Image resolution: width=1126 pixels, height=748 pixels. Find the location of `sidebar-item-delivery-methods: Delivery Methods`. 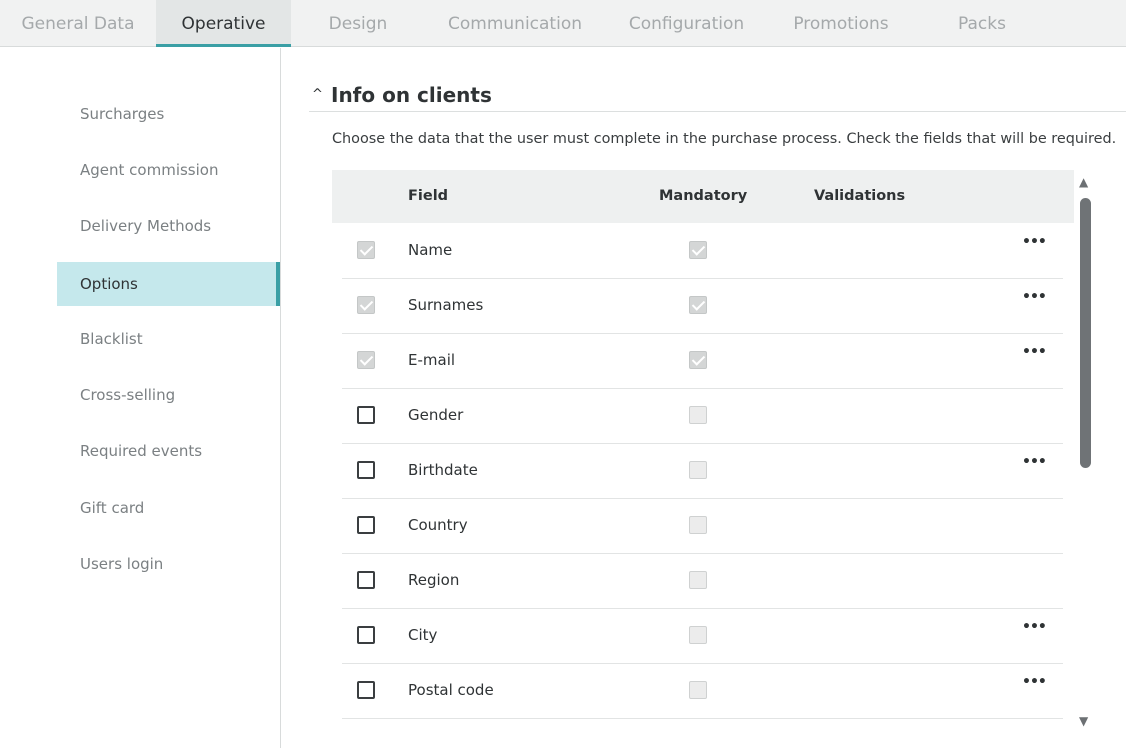

sidebar-item-delivery-methods: Delivery Methods is located at coordinates (168, 226).